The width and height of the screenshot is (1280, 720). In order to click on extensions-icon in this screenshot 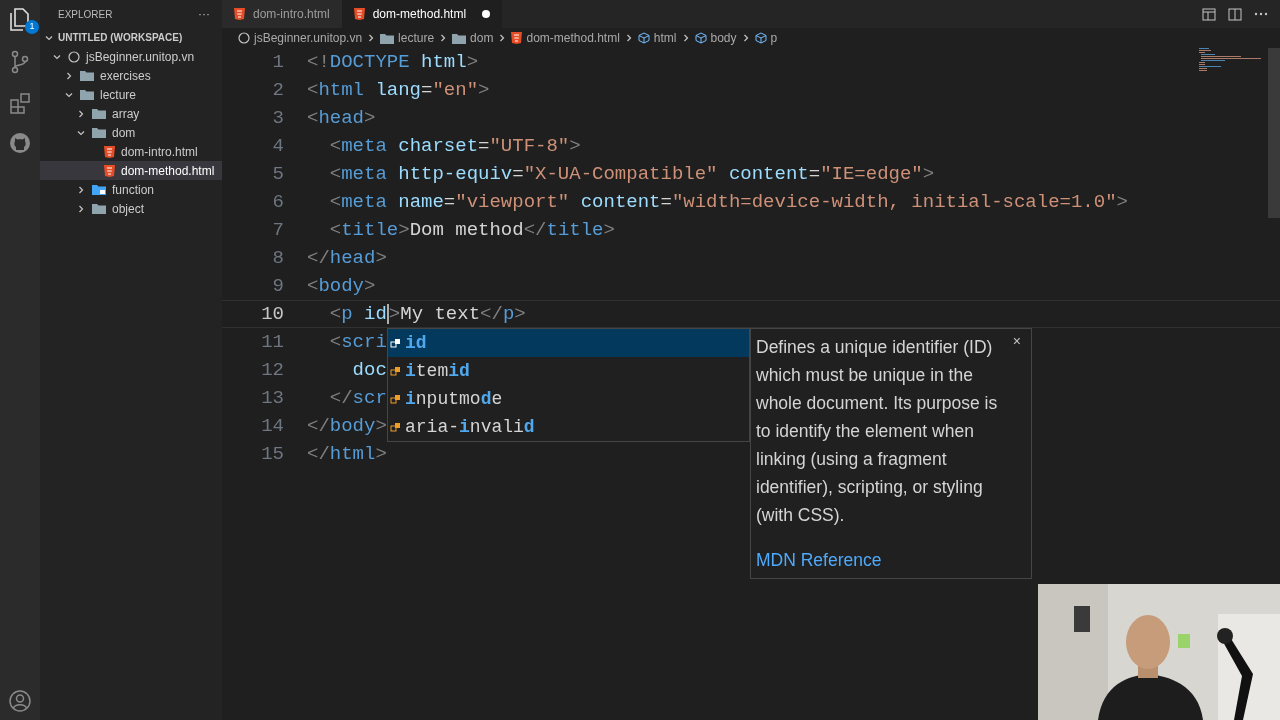, I will do `click(20, 103)`.